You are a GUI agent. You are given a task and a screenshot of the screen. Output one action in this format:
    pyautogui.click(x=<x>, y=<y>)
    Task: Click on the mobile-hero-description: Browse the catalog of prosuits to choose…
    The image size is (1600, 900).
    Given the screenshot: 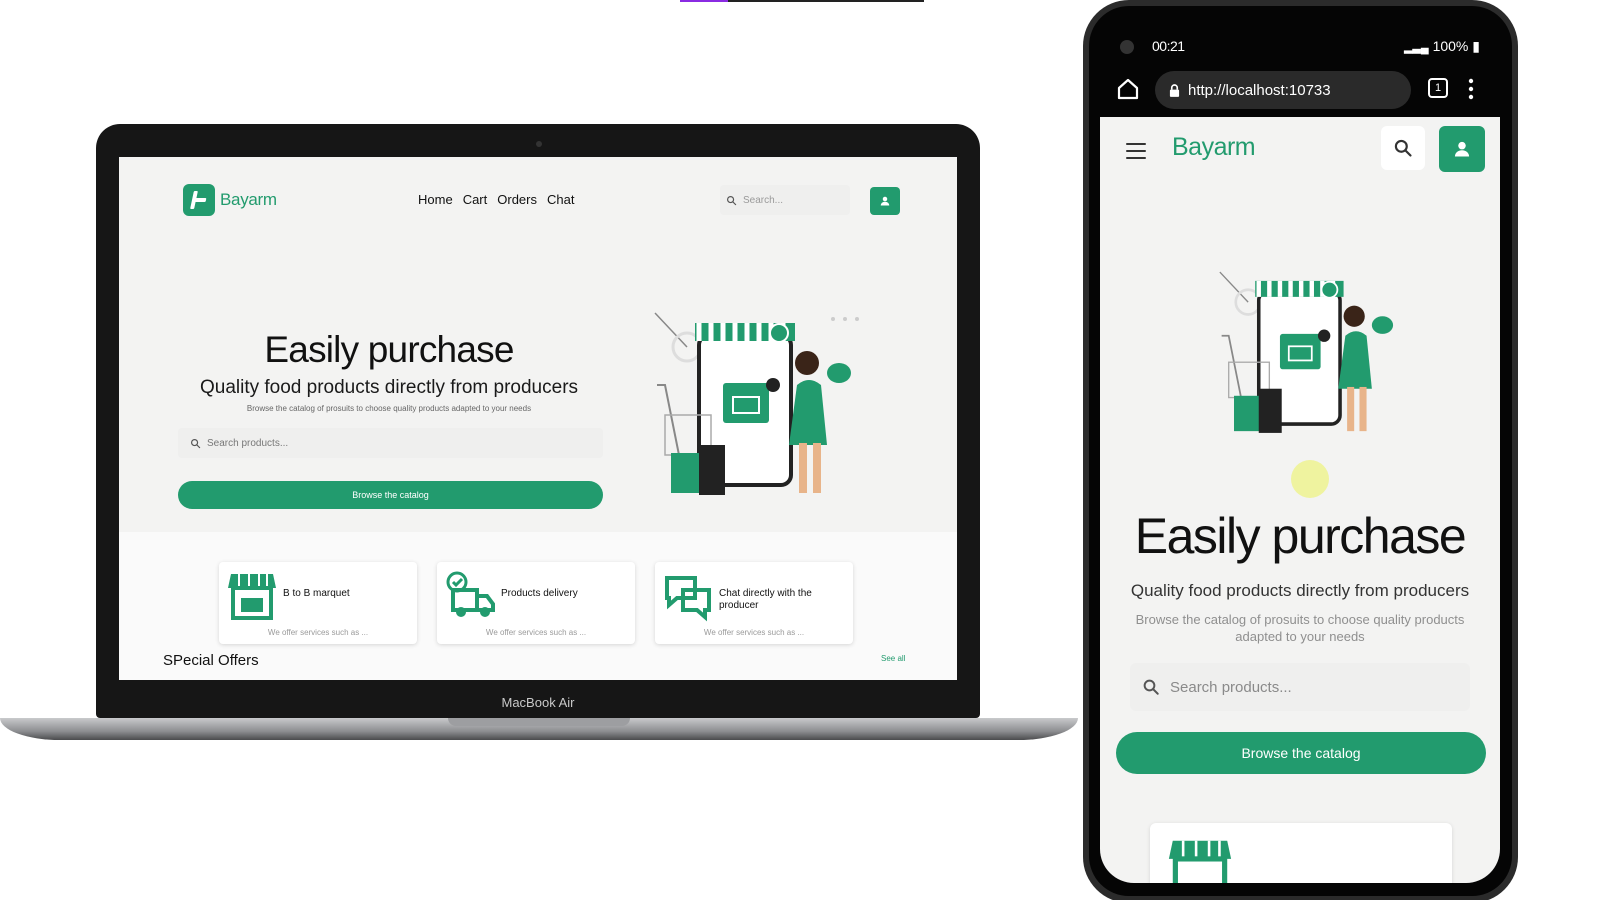 What is the action you would take?
    pyautogui.click(x=1300, y=628)
    